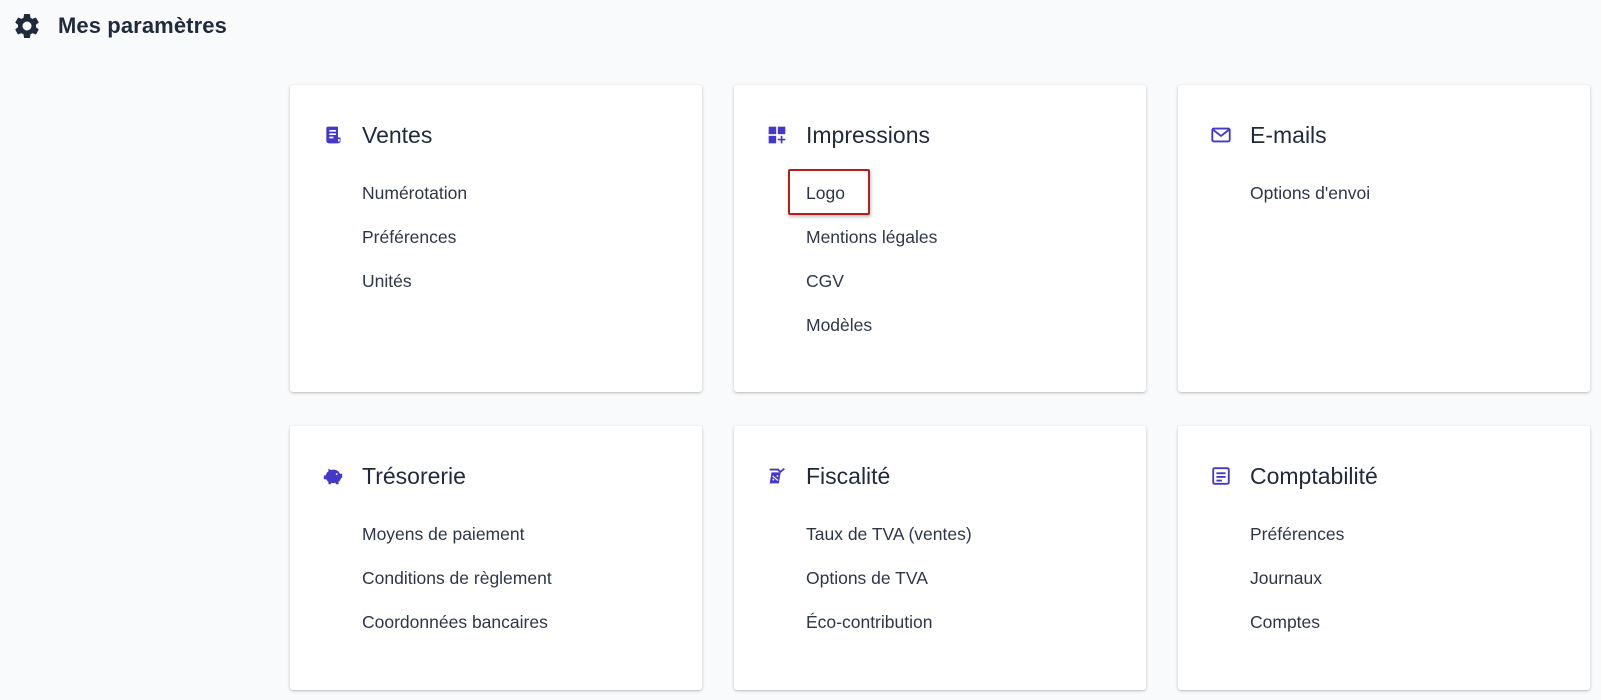 The height and width of the screenshot is (700, 1601). What do you see at coordinates (387, 281) in the screenshot?
I see `link-unites: Unités` at bounding box center [387, 281].